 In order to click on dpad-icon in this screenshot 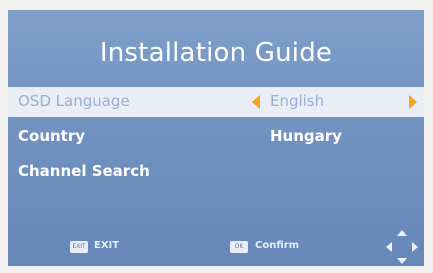, I will do `click(402, 247)`.